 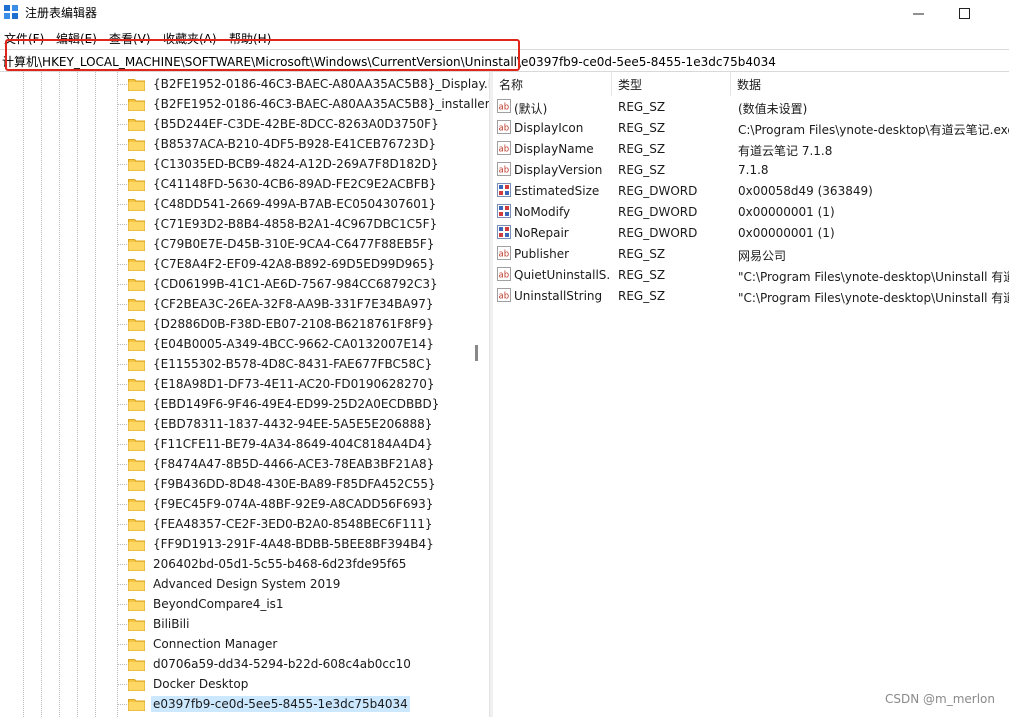 What do you see at coordinates (671, 84) in the screenshot?
I see `column-header-type: 类型` at bounding box center [671, 84].